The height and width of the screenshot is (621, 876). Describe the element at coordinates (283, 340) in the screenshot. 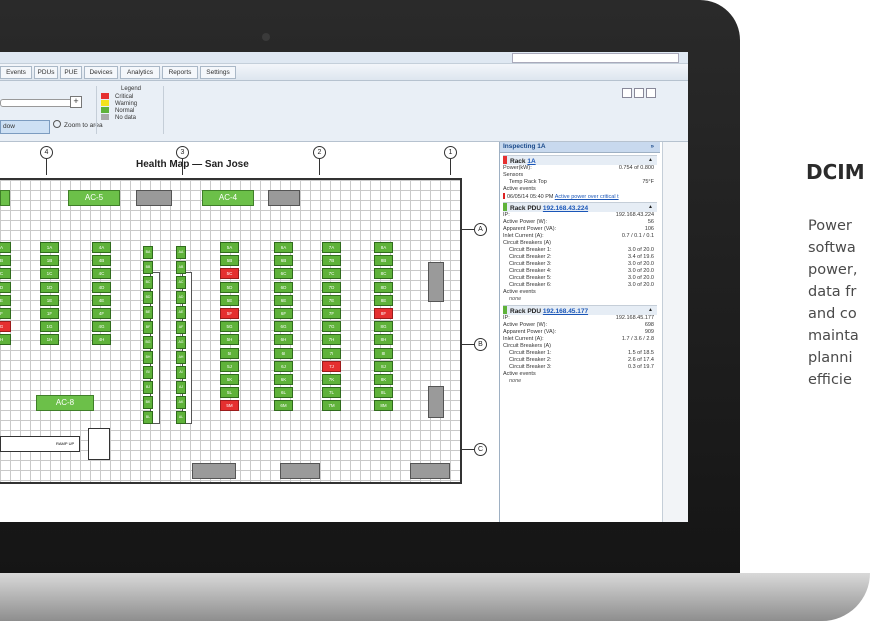

I see `rack-6h: 6H` at that location.